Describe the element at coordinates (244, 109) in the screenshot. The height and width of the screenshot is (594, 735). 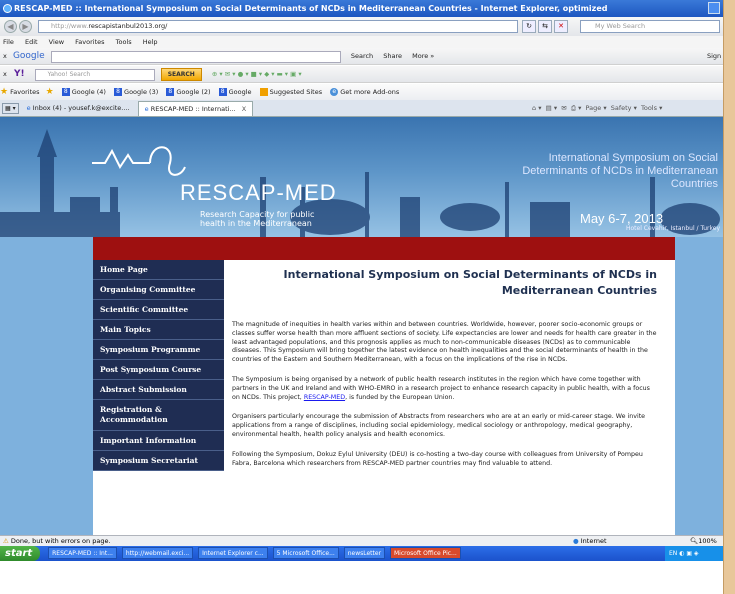
I see `close-tab-icon: X` at that location.